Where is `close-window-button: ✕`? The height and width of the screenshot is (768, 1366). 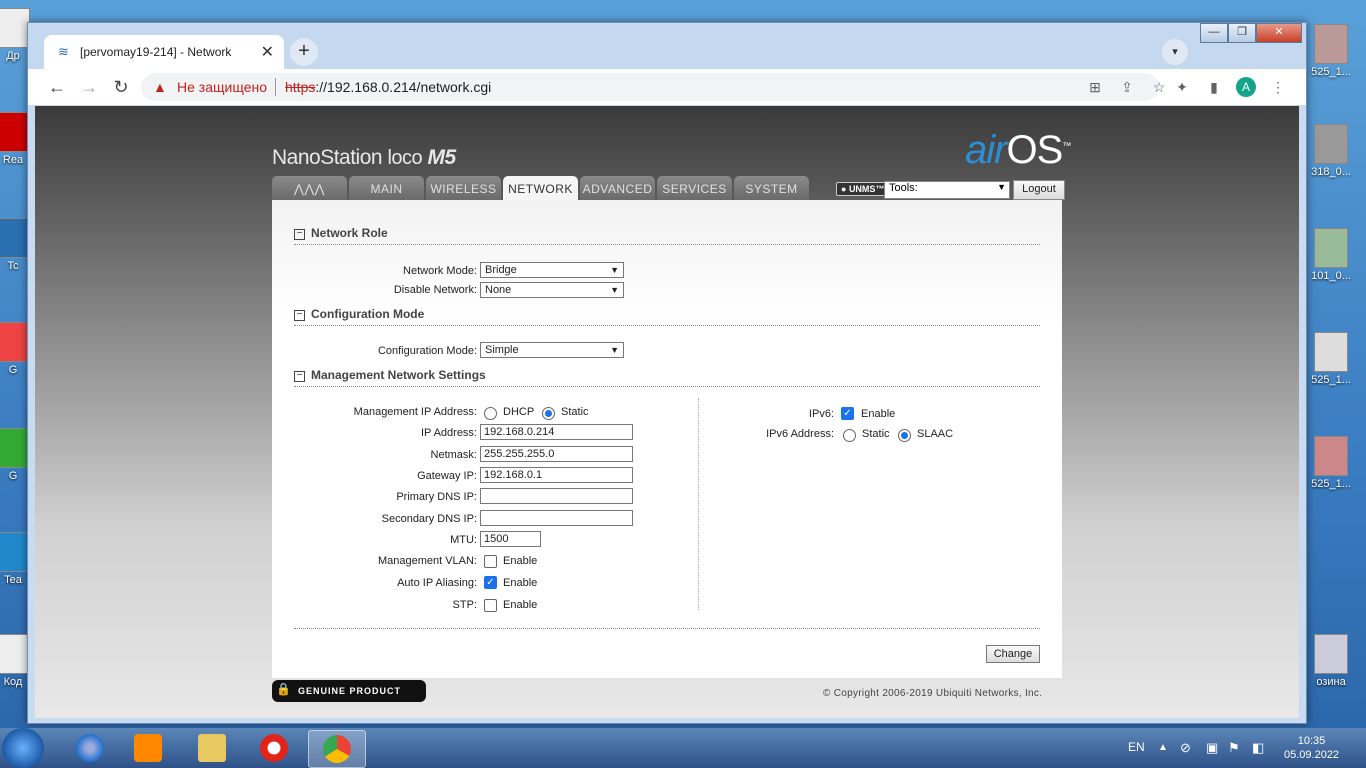 close-window-button: ✕ is located at coordinates (1279, 33).